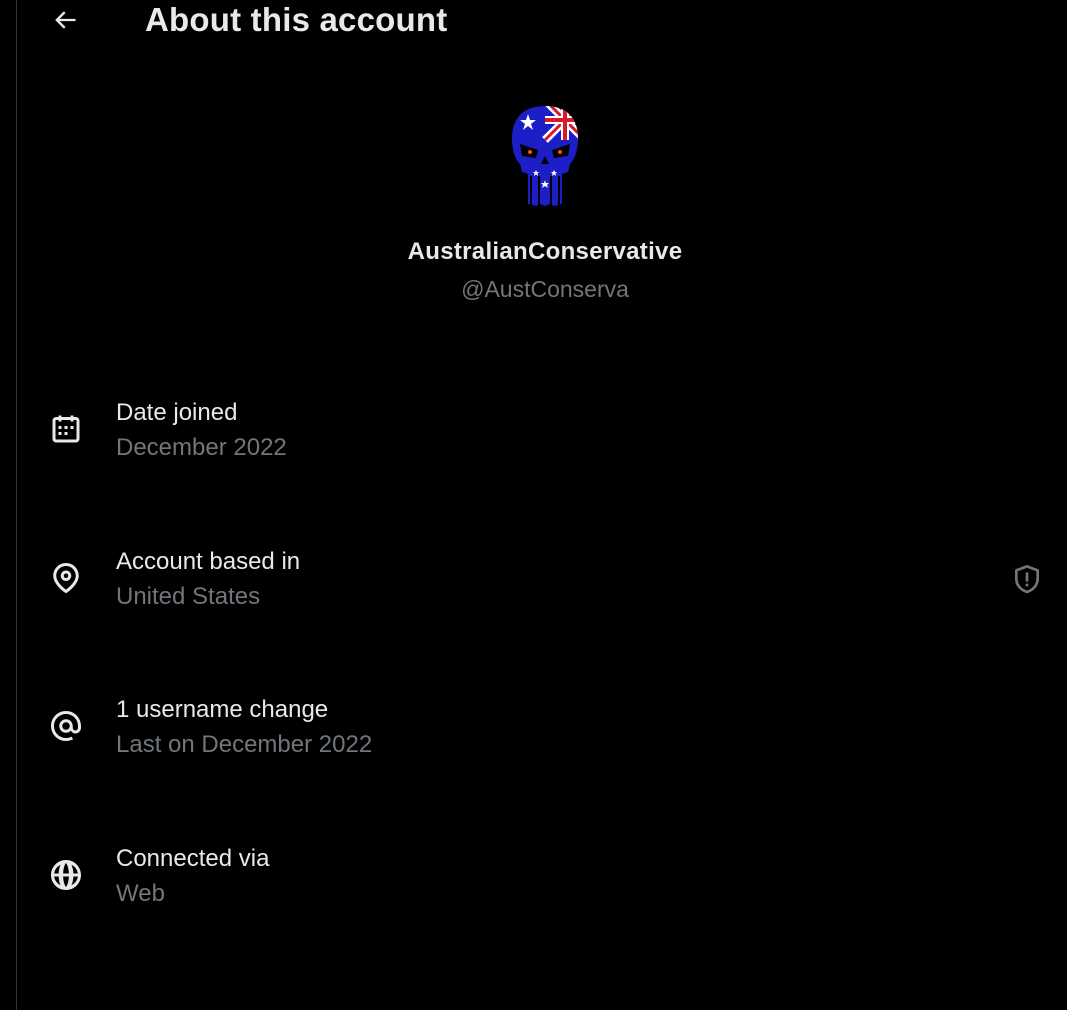 The width and height of the screenshot is (1067, 1010). What do you see at coordinates (222, 709) in the screenshot?
I see `info-label: 1 username change` at bounding box center [222, 709].